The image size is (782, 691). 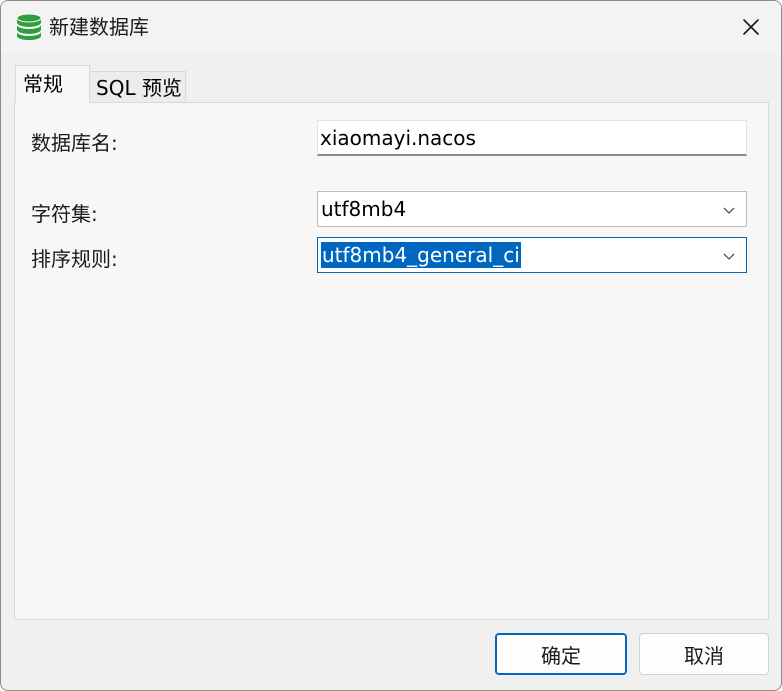 What do you see at coordinates (421, 255) in the screenshot?
I see `collation-value: utf8mb4_general_ci` at bounding box center [421, 255].